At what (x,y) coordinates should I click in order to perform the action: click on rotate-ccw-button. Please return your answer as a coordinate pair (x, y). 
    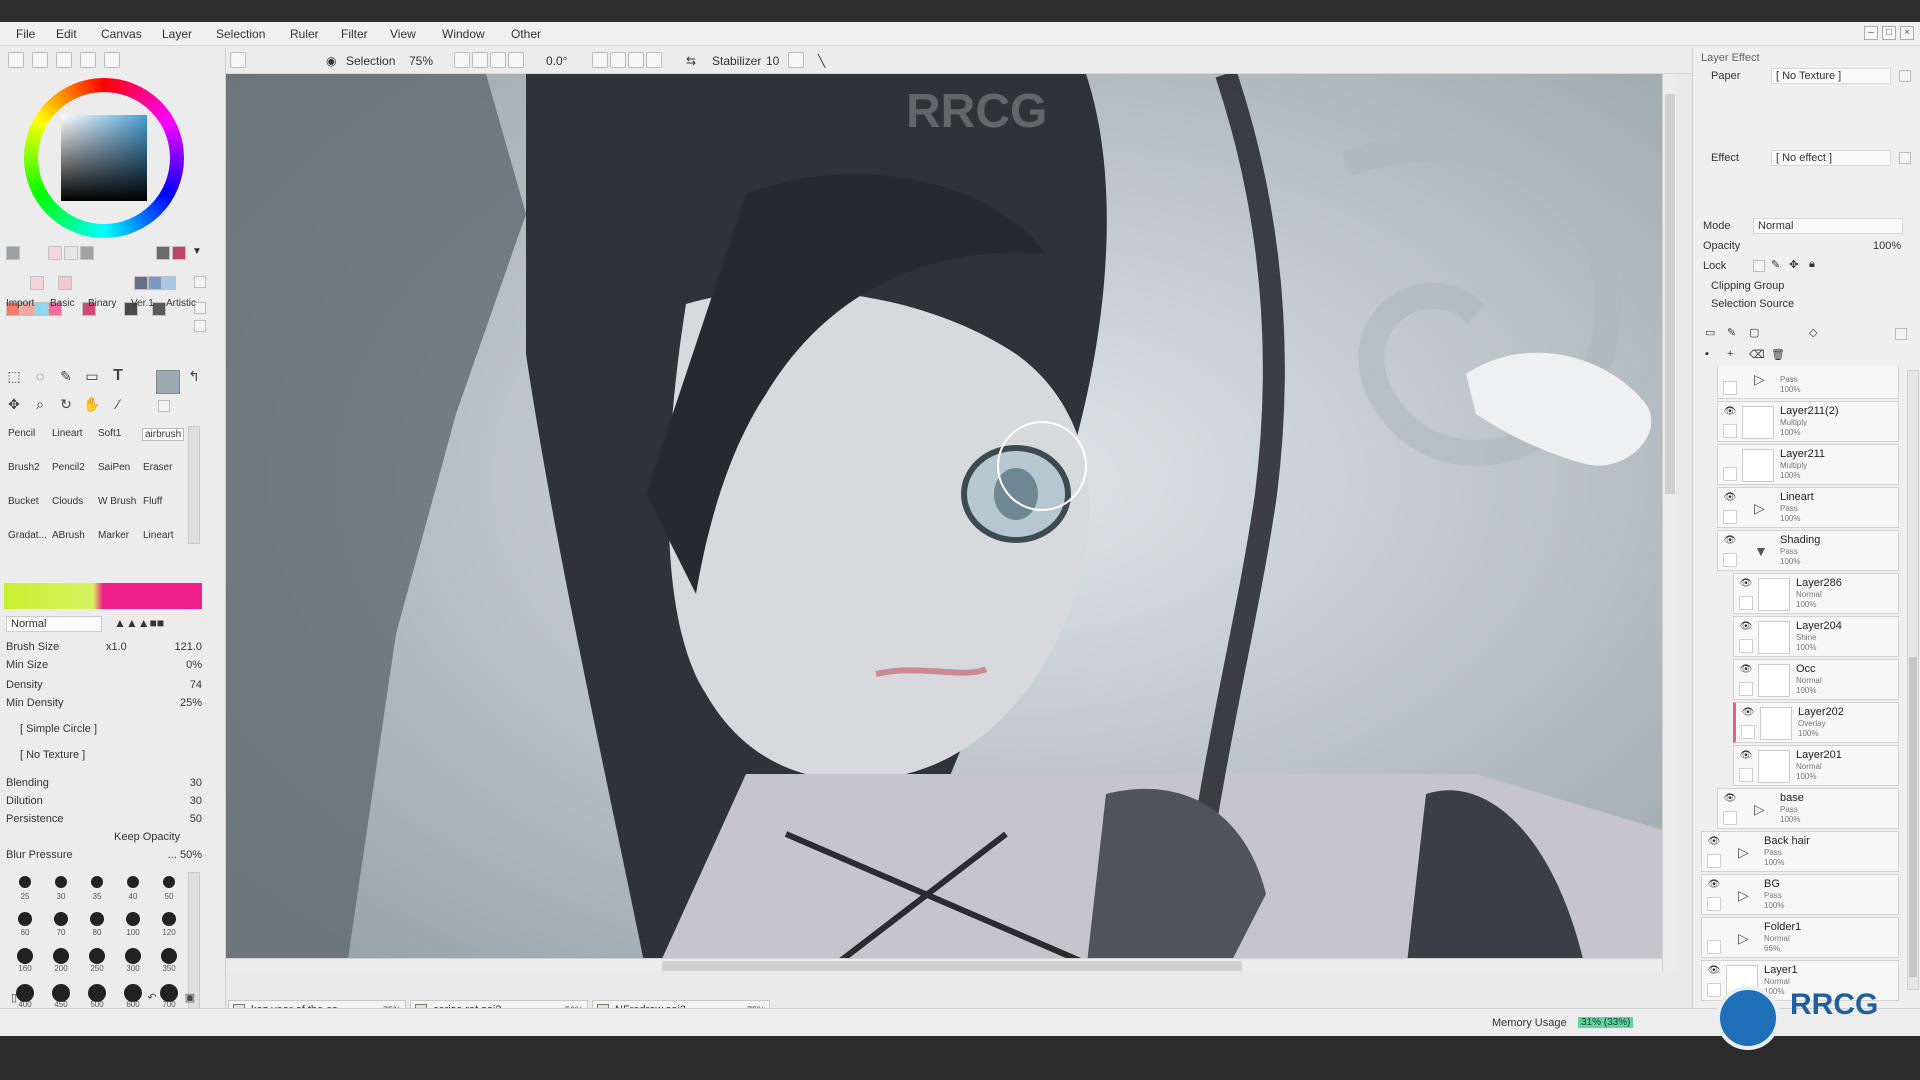
    Looking at the image, I should click on (618, 60).